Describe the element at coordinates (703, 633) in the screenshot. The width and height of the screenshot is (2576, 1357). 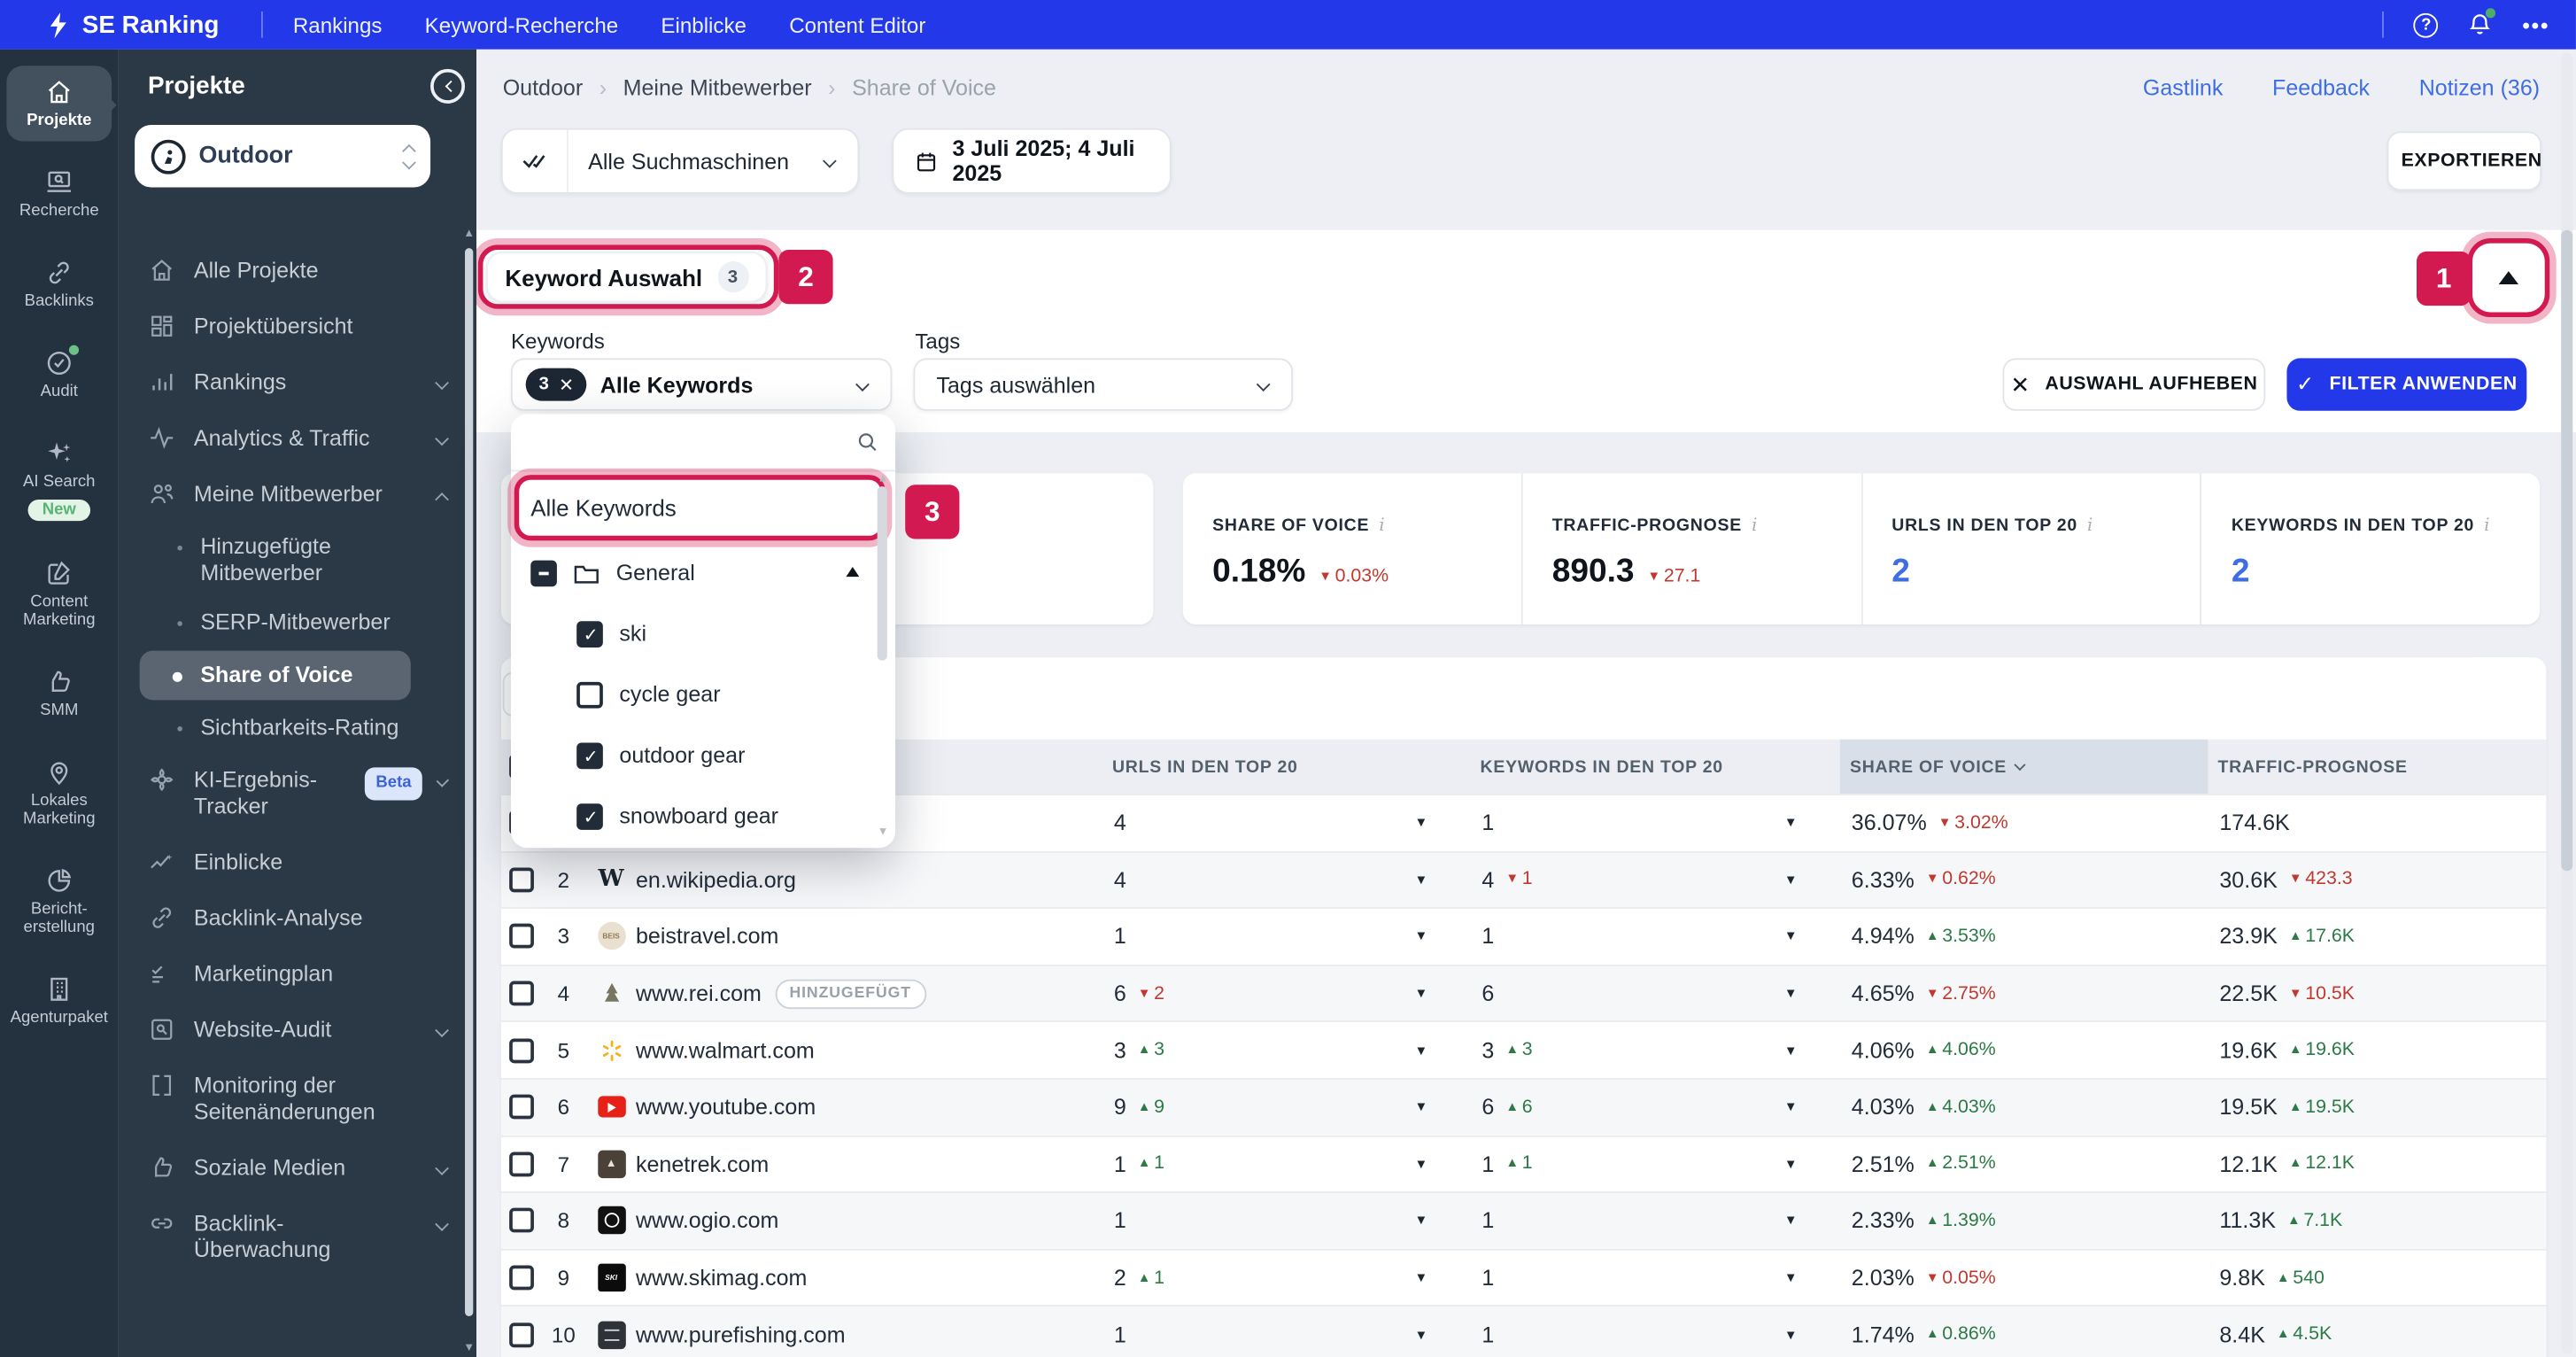
I see `keyword-item-ski: ski` at that location.